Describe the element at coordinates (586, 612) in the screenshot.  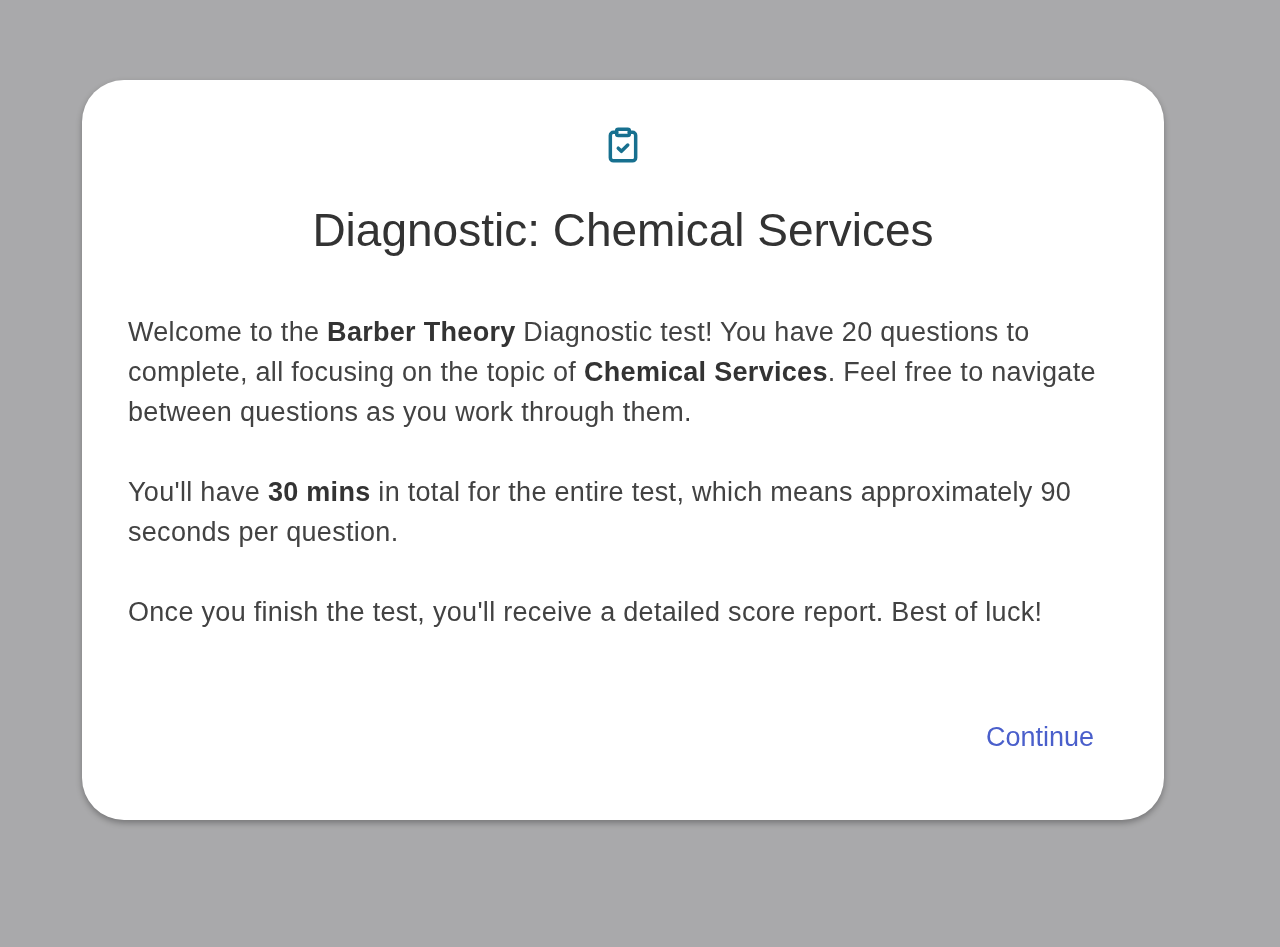
I see `body-paragraph: Once you finish the test, you'll receive a detailed score report. Best of luck!` at that location.